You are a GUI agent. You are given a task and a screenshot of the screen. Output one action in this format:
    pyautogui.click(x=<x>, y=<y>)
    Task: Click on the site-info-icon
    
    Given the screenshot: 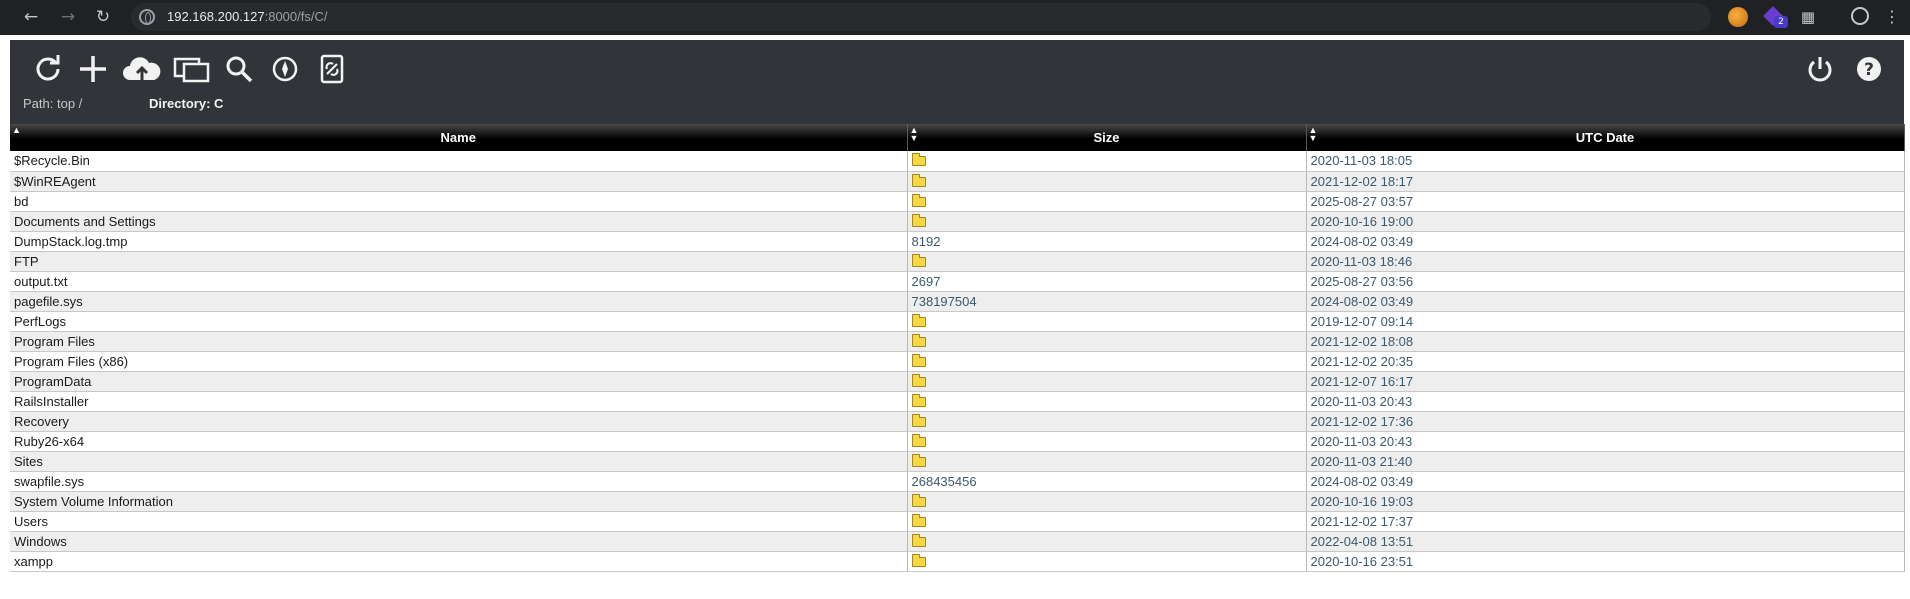 What is the action you would take?
    pyautogui.click(x=147, y=17)
    